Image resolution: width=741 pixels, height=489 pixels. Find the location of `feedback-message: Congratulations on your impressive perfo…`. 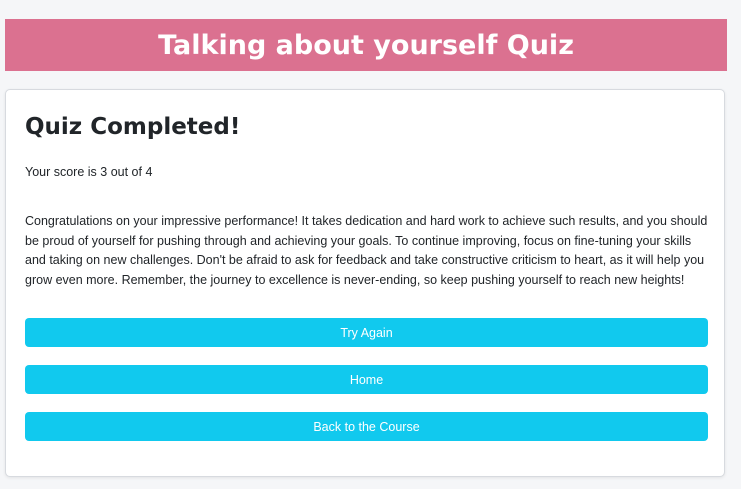

feedback-message: Congratulations on your impressive perfo… is located at coordinates (366, 250).